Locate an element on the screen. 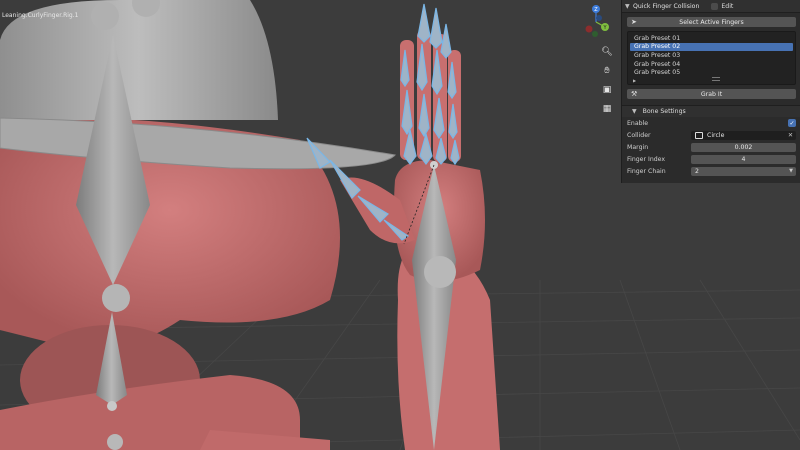 Image resolution: width=800 pixels, height=450 pixels. grab-it-button: ⚒ Grab It is located at coordinates (711, 94).